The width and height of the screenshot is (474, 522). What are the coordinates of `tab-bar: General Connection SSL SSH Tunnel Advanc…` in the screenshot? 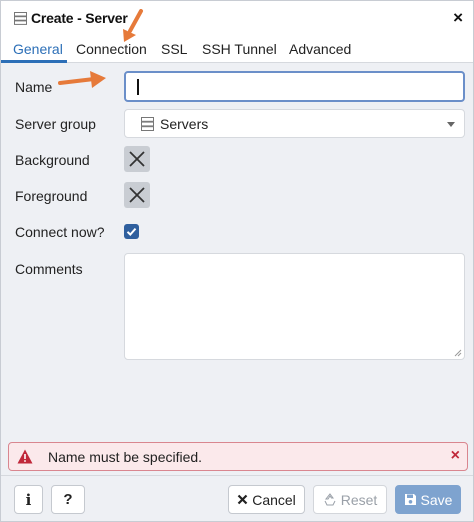 It's located at (237, 49).